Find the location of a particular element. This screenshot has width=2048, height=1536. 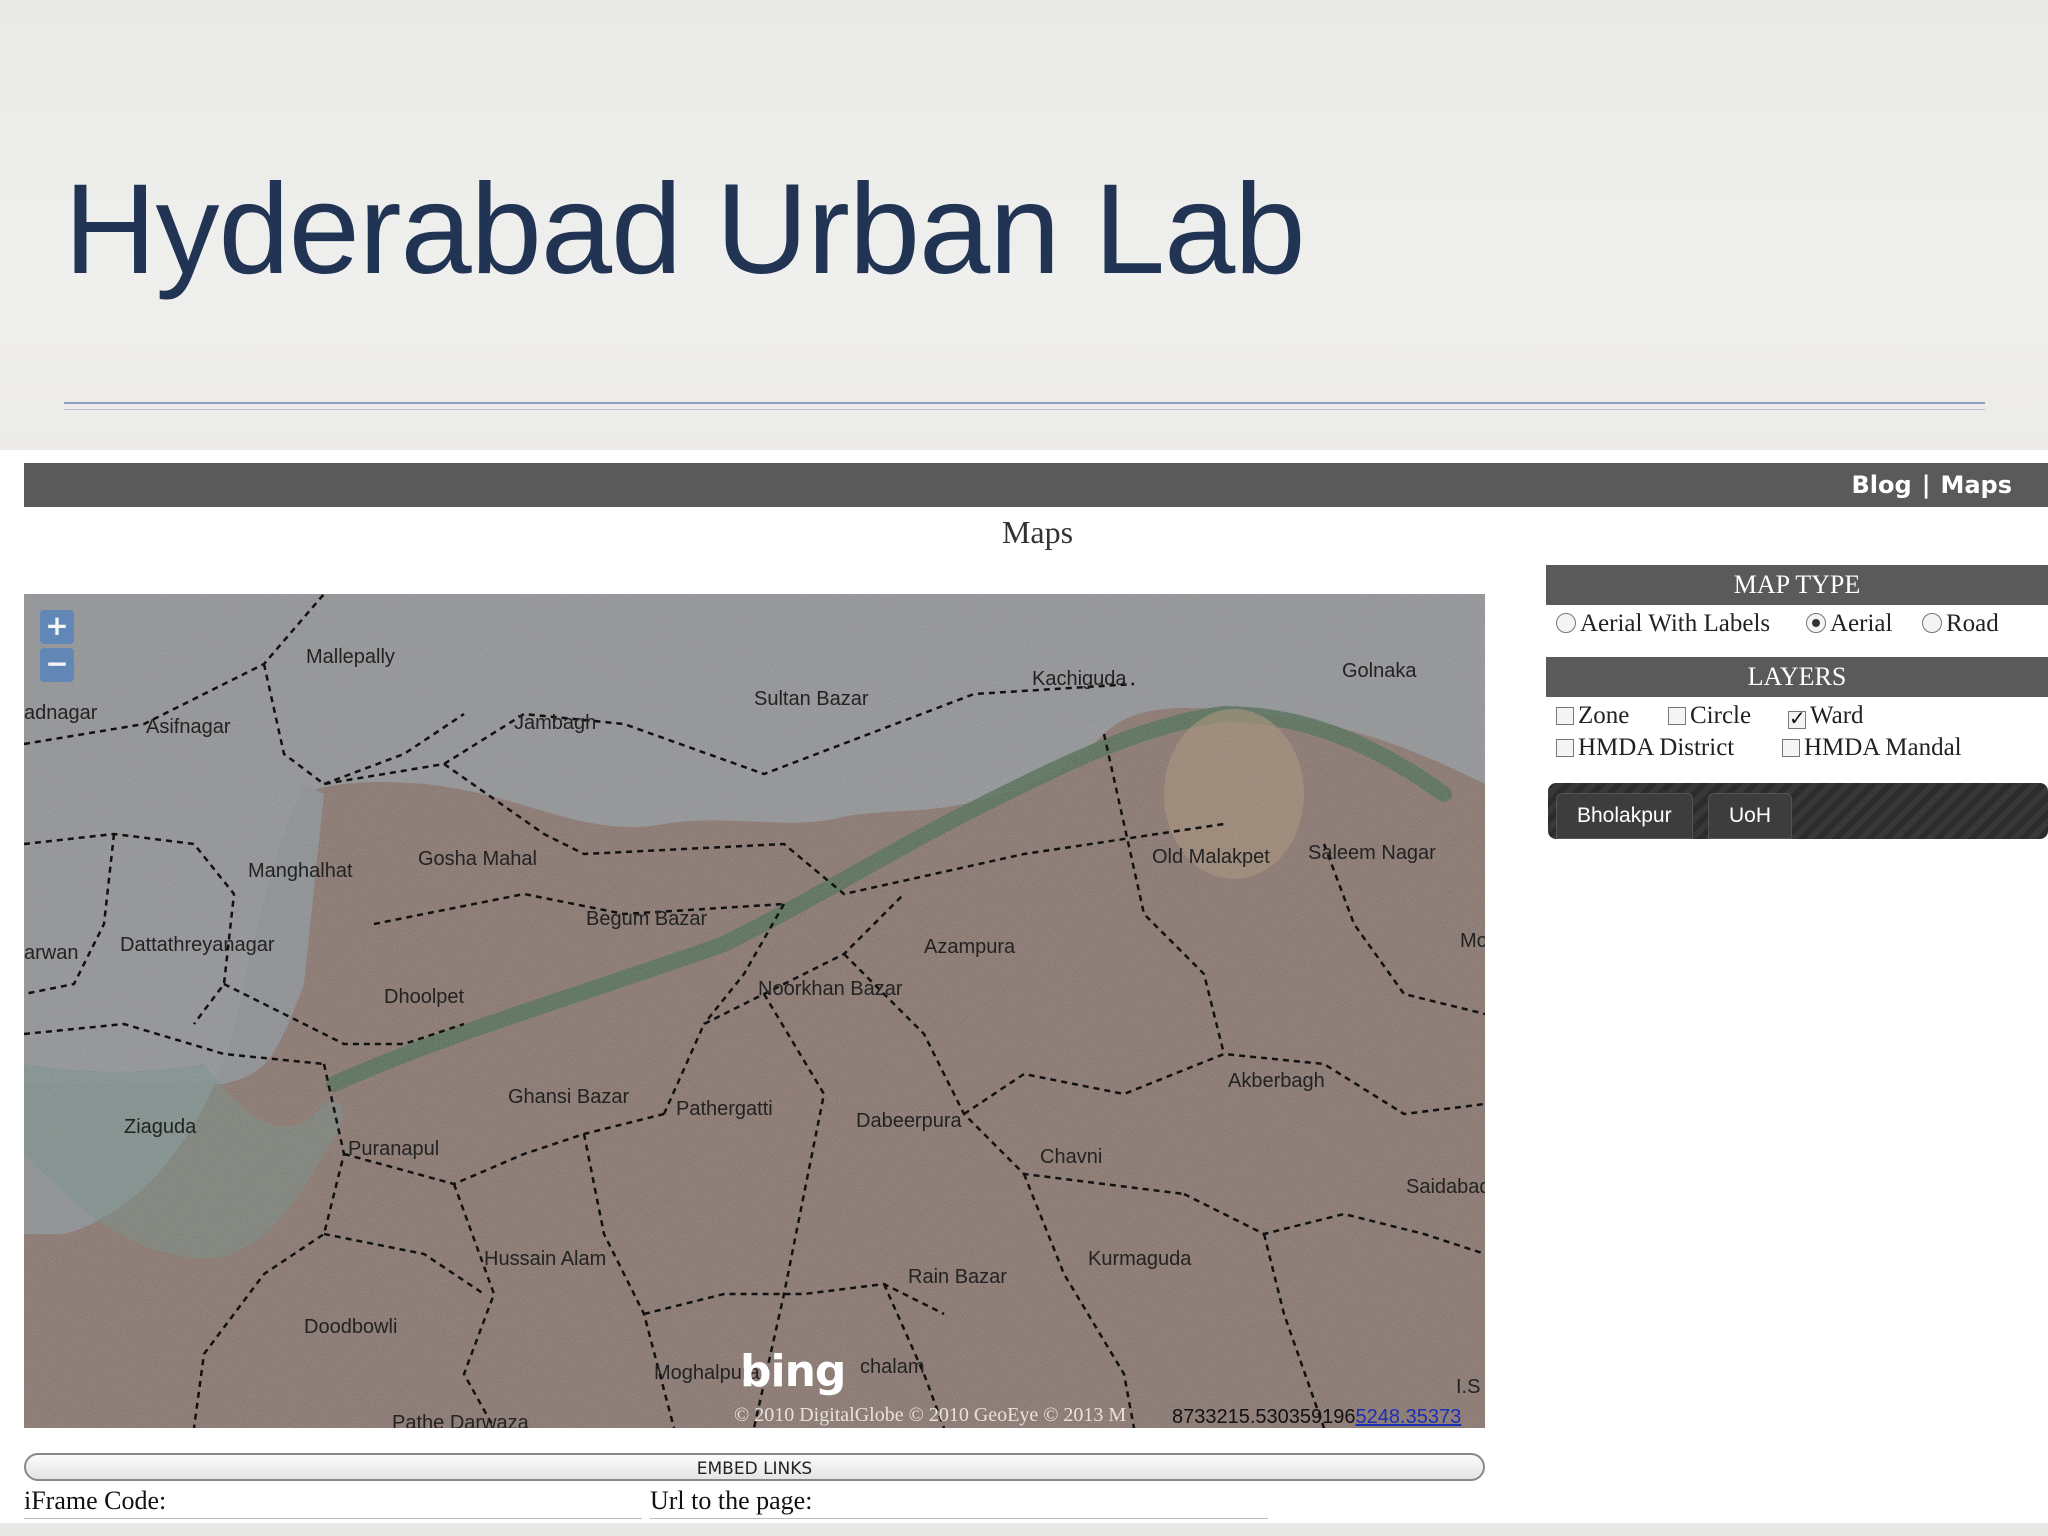

map-type-road: Road is located at coordinates (1960, 624).